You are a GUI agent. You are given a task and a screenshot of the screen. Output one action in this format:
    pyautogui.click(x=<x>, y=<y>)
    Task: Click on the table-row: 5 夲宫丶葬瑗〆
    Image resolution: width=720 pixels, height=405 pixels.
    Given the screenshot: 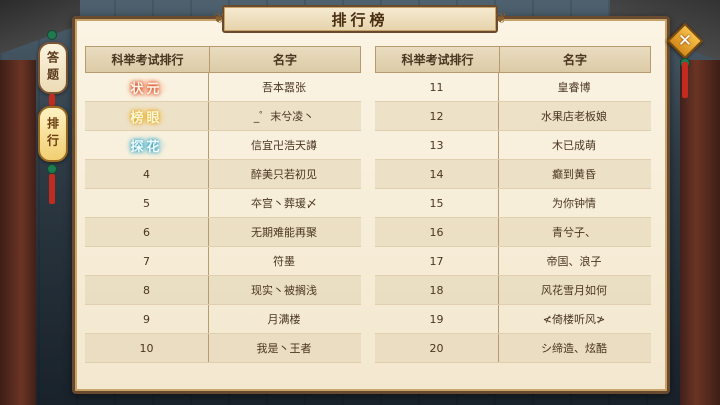 What is the action you would take?
    pyautogui.click(x=223, y=203)
    